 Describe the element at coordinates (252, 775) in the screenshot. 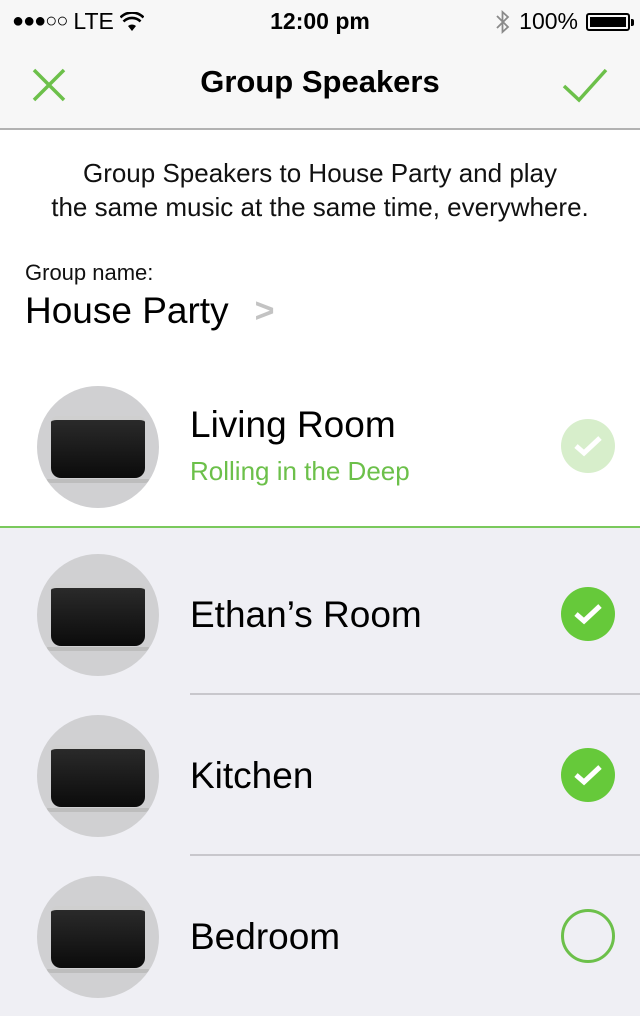

I see `speaker-name: Kitchen` at that location.